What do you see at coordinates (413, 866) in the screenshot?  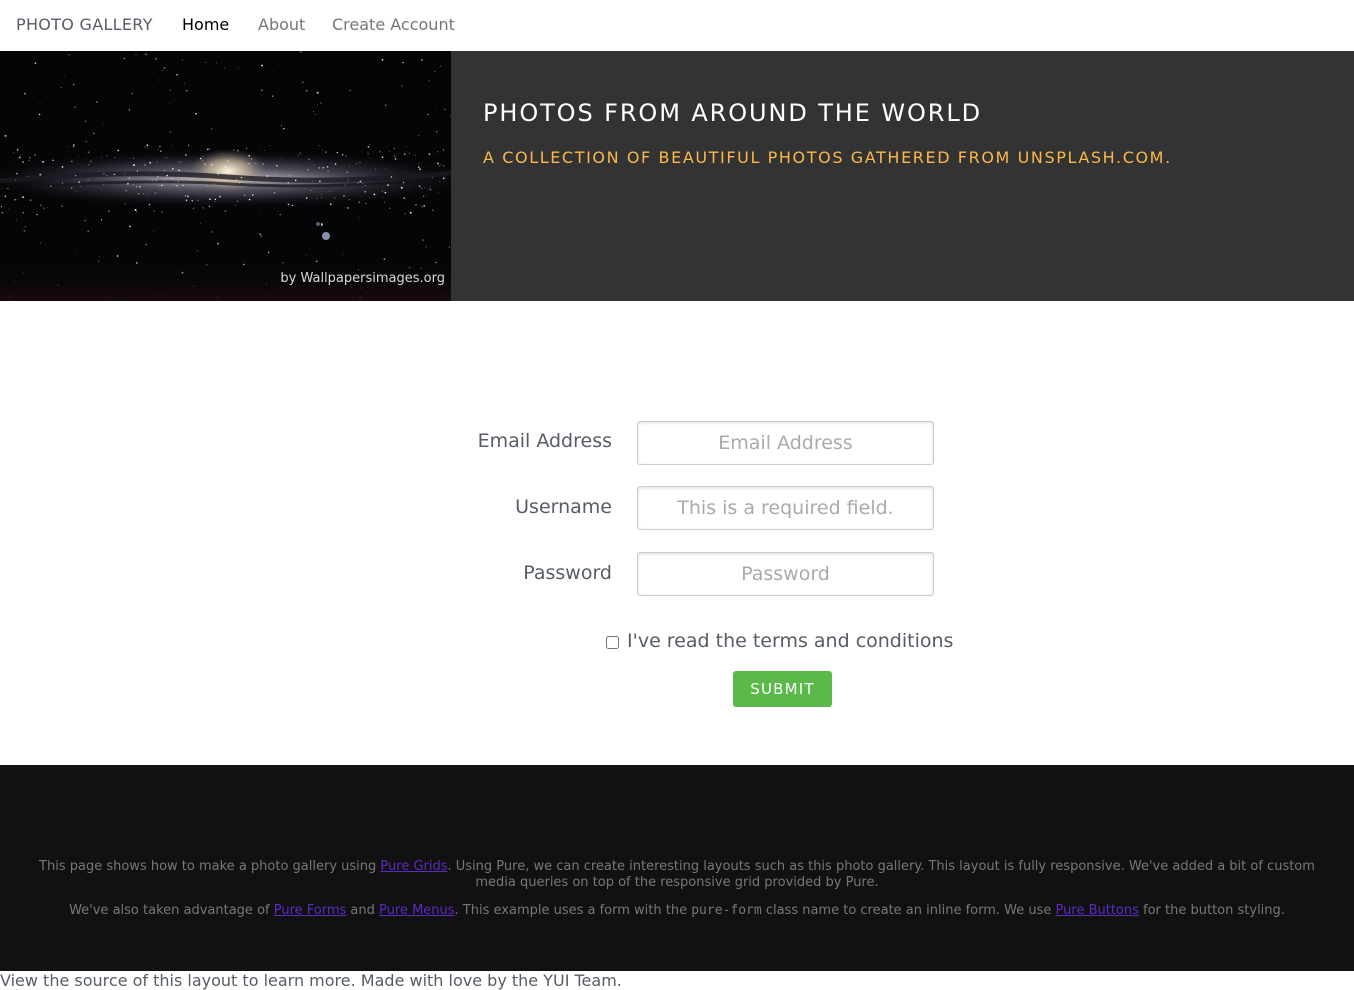 I see `pure-grids-link: Pure Grids` at bounding box center [413, 866].